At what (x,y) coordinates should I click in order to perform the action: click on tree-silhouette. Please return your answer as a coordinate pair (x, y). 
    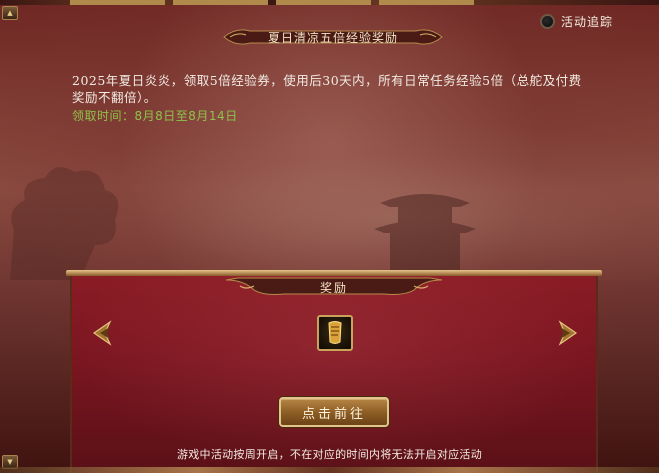
    Looking at the image, I should click on (64, 223).